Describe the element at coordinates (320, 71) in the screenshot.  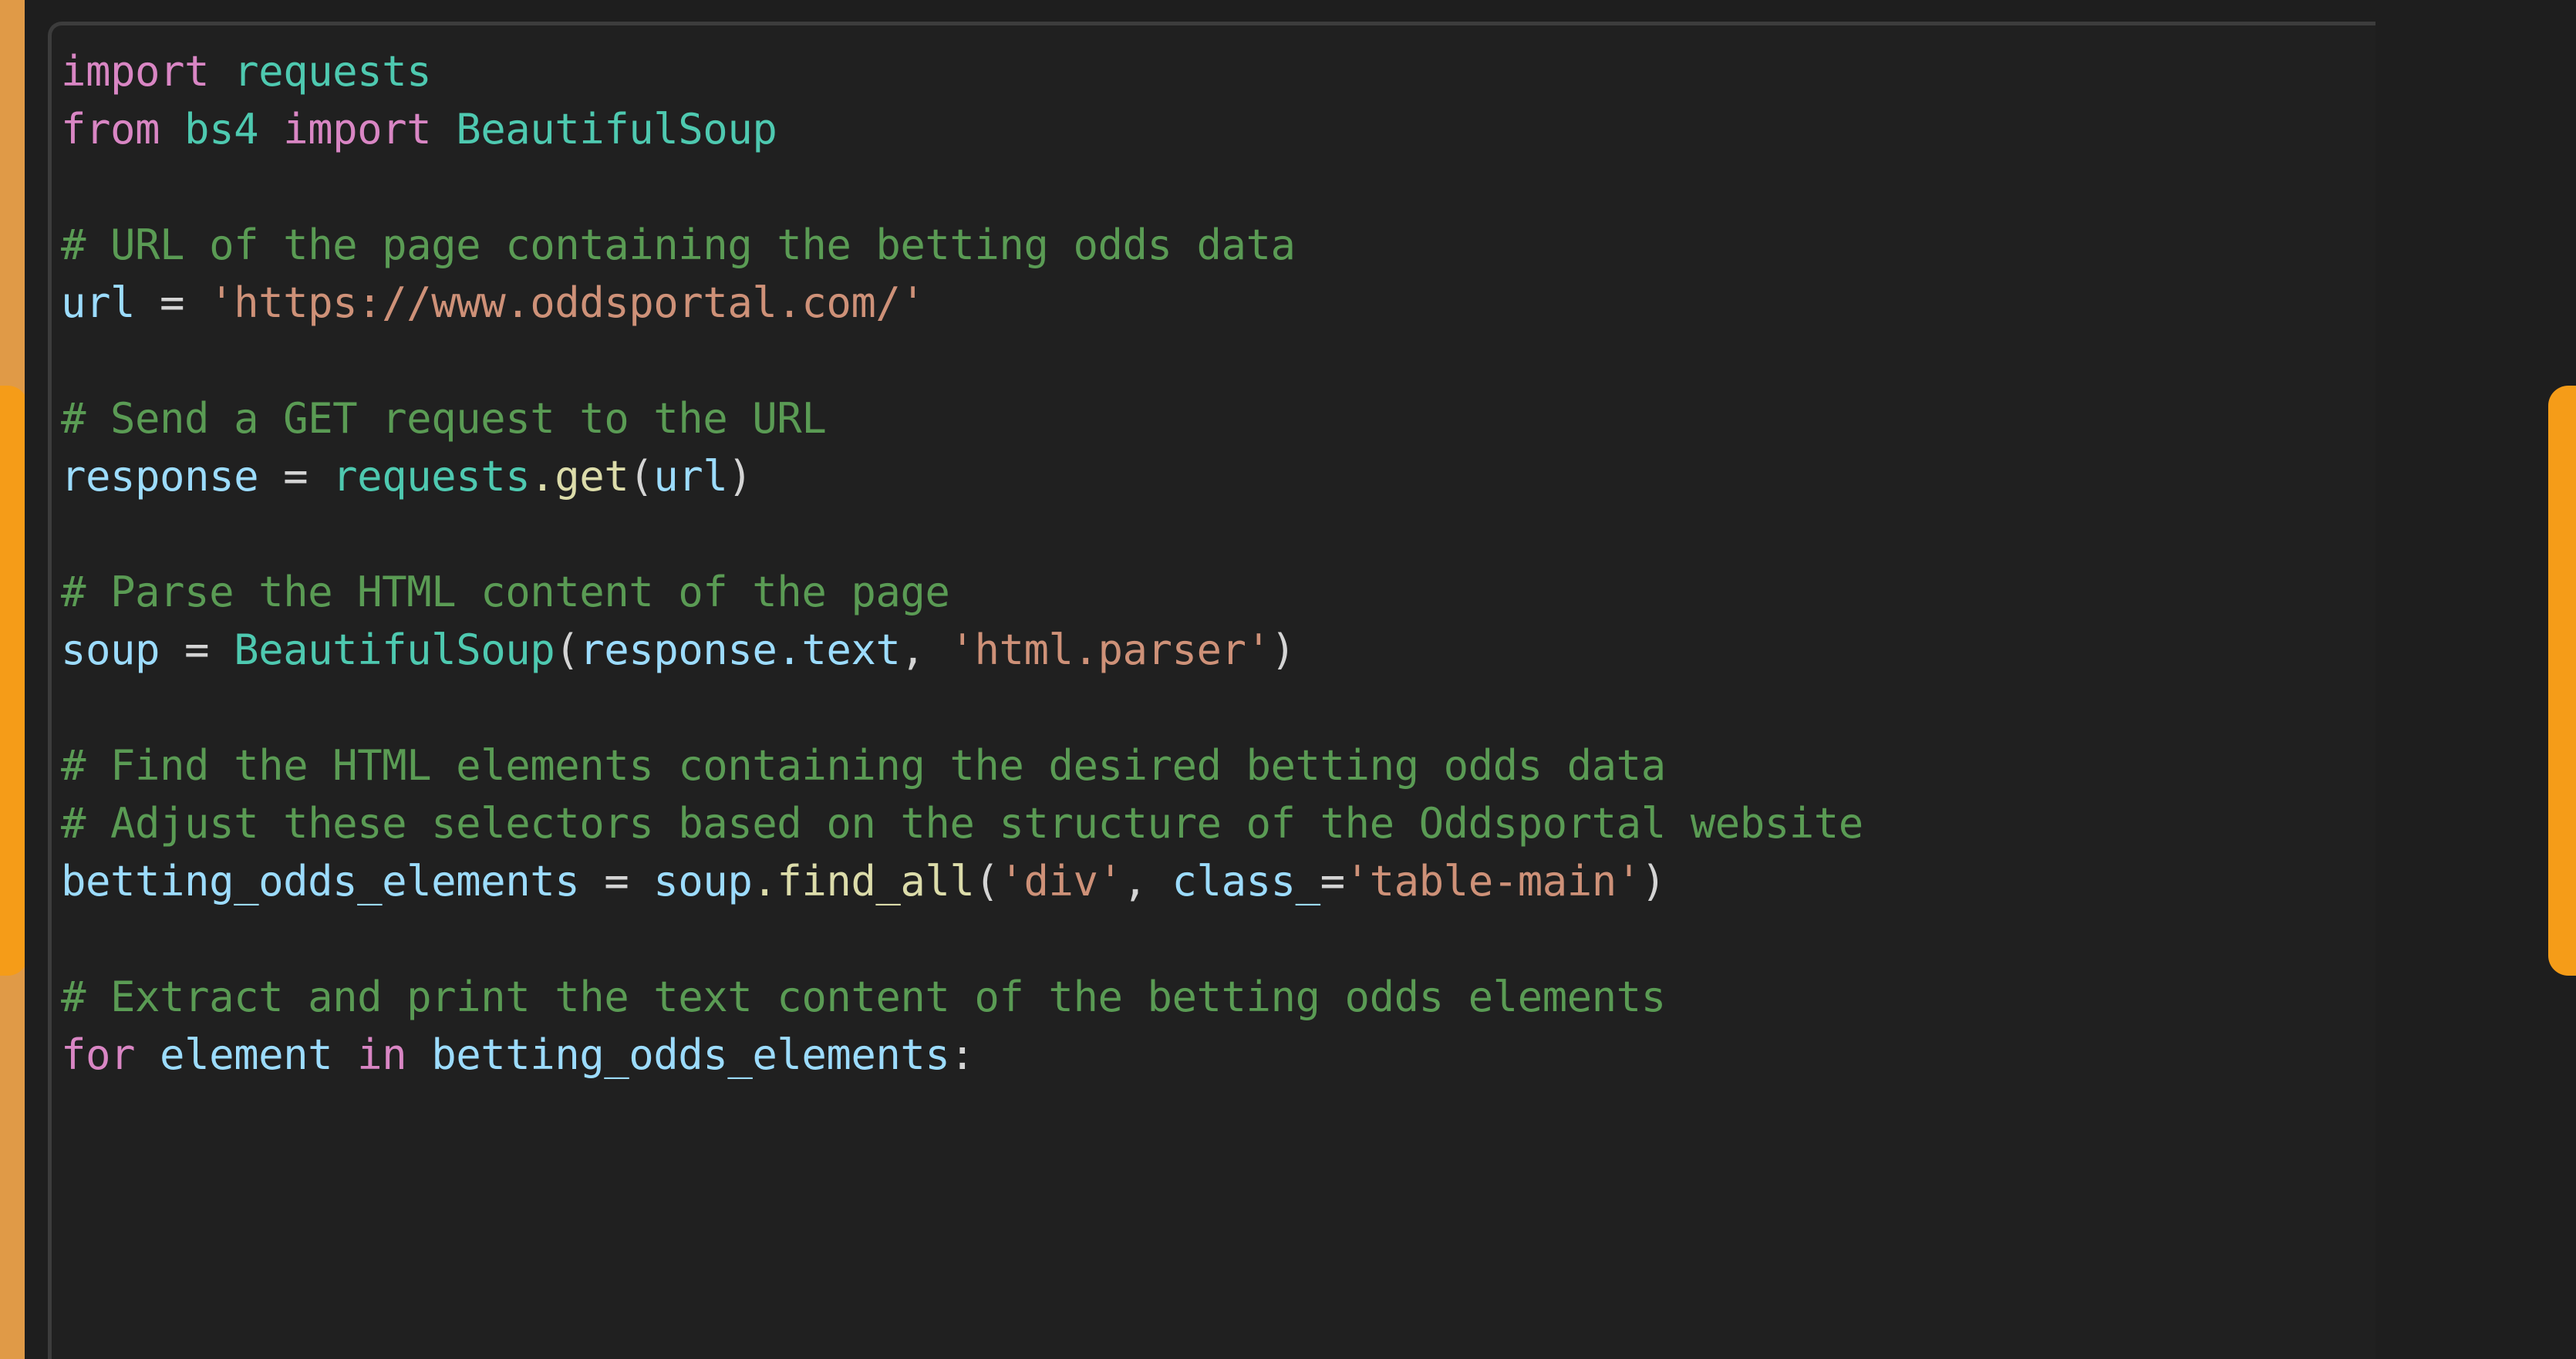
I see `module-requests: requests` at that location.